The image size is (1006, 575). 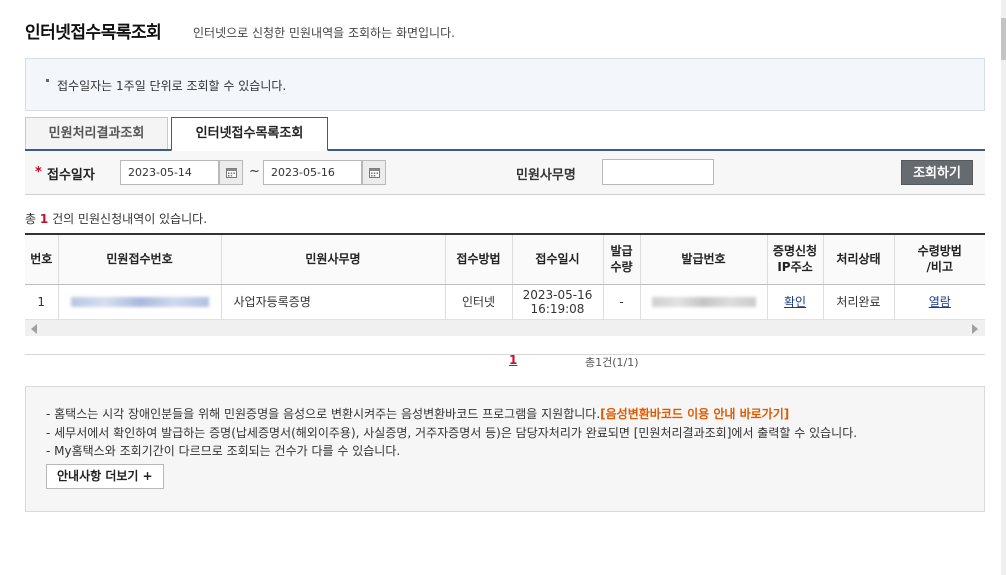 What do you see at coordinates (140, 260) in the screenshot?
I see `col-header: 민원접수번호` at bounding box center [140, 260].